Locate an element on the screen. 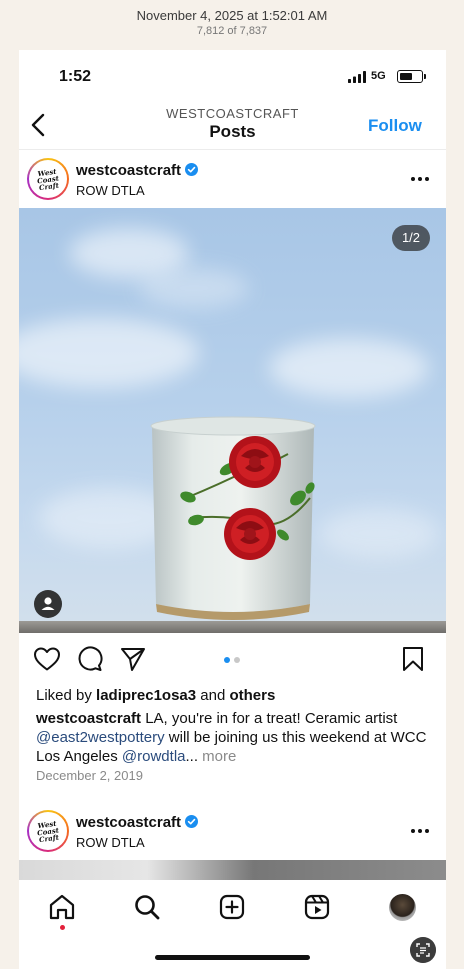 The width and height of the screenshot is (464, 969). carousel-dot-active is located at coordinates (227, 660).